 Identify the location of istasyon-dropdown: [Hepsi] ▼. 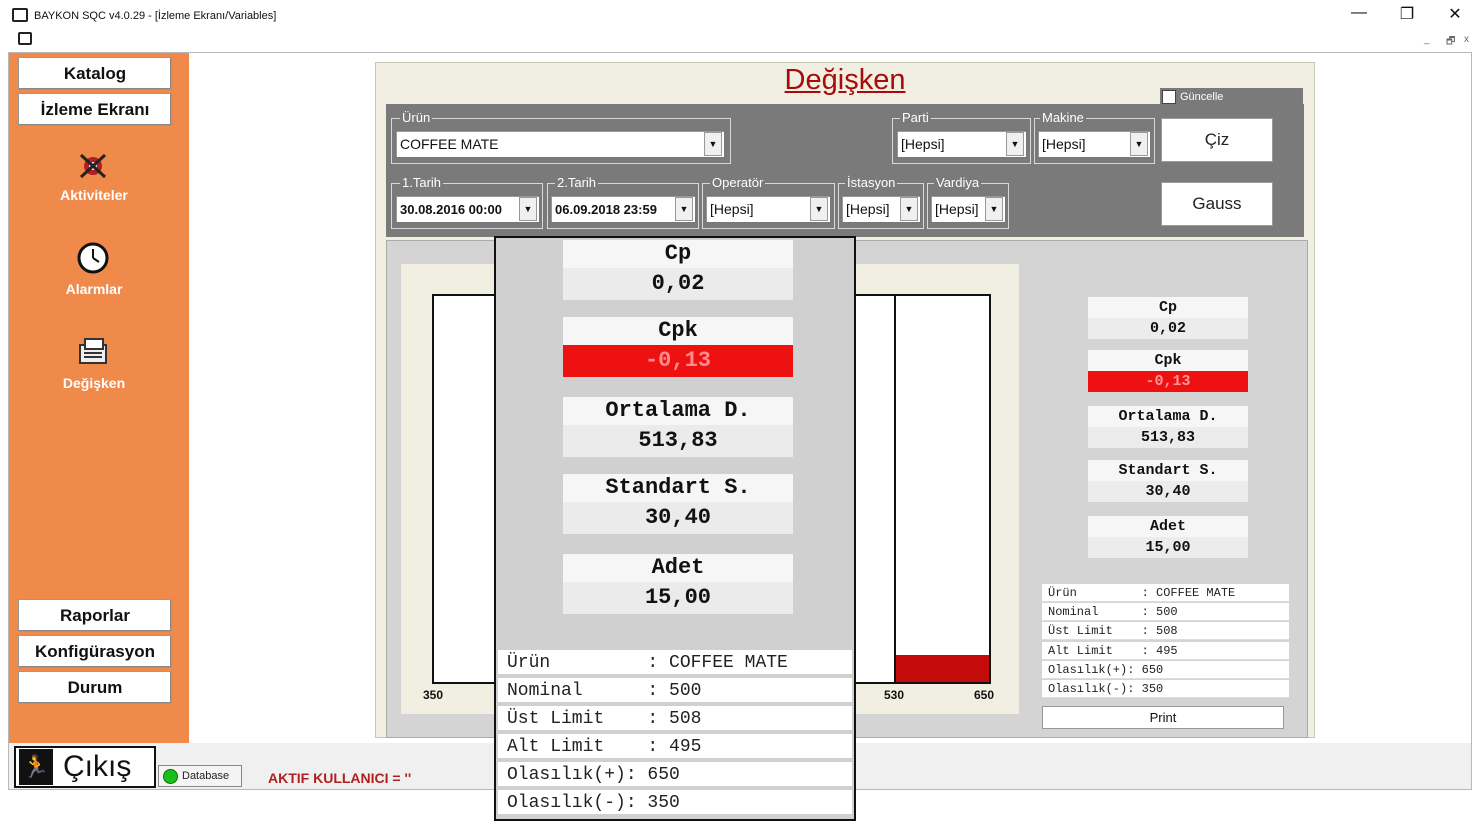
(881, 209).